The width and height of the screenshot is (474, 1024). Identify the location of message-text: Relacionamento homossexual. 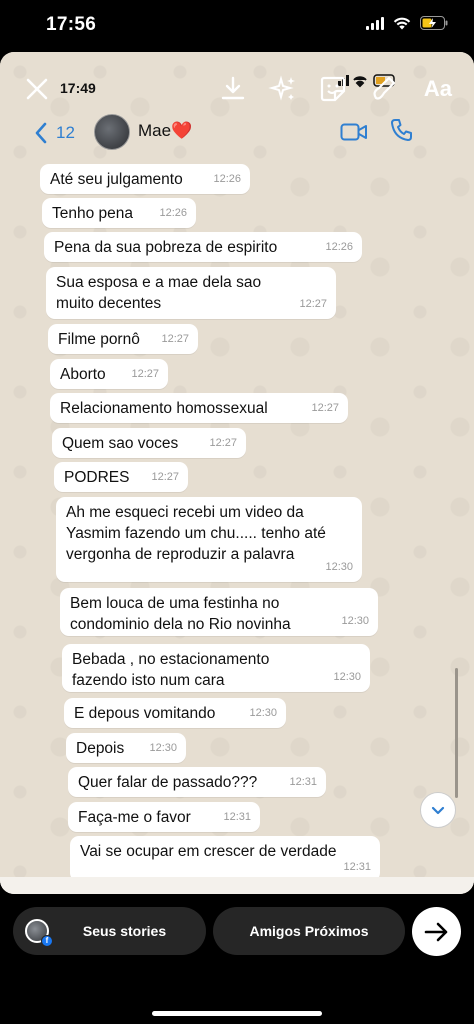
(164, 408).